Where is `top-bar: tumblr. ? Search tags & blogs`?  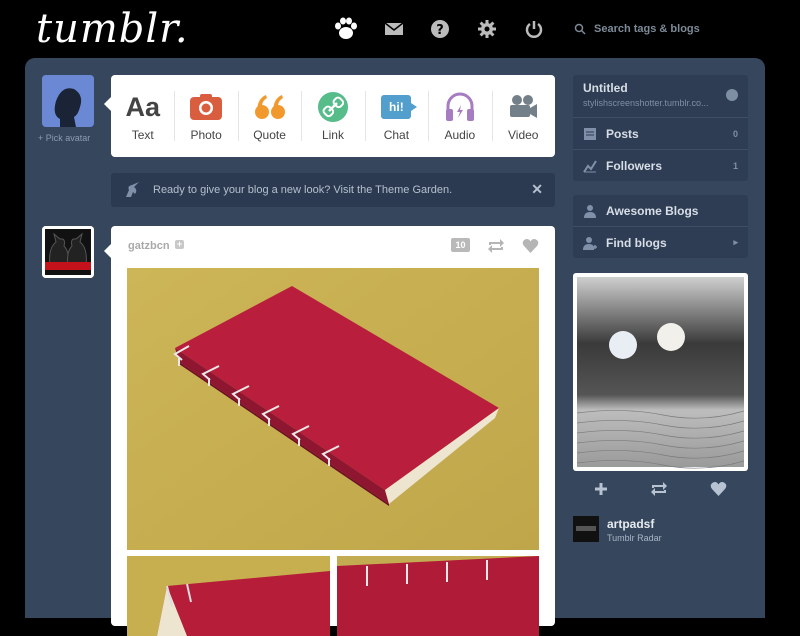 top-bar: tumblr. ? Search tags & blogs is located at coordinates (400, 29).